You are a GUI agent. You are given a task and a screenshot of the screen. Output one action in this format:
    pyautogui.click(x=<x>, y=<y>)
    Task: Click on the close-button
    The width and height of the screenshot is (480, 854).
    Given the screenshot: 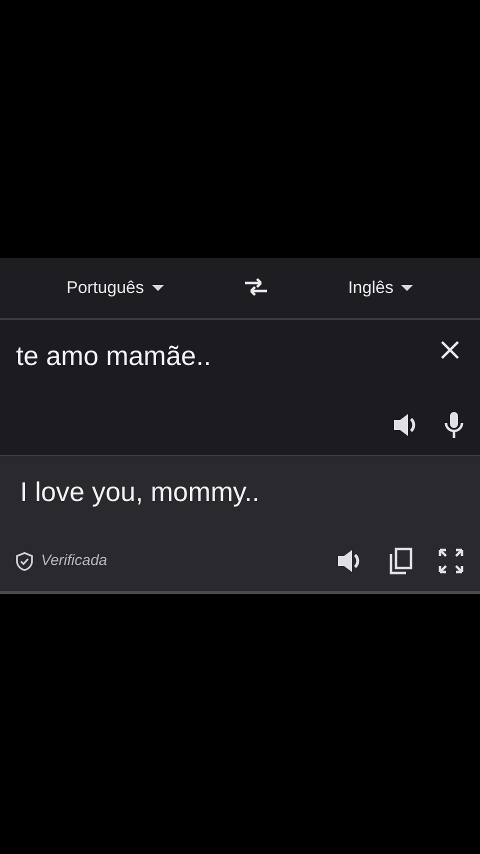 What is the action you would take?
    pyautogui.click(x=450, y=350)
    